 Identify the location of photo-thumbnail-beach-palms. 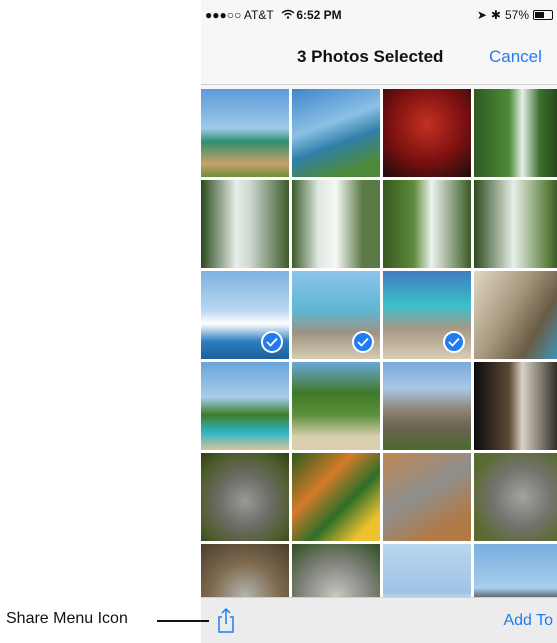
(245, 133).